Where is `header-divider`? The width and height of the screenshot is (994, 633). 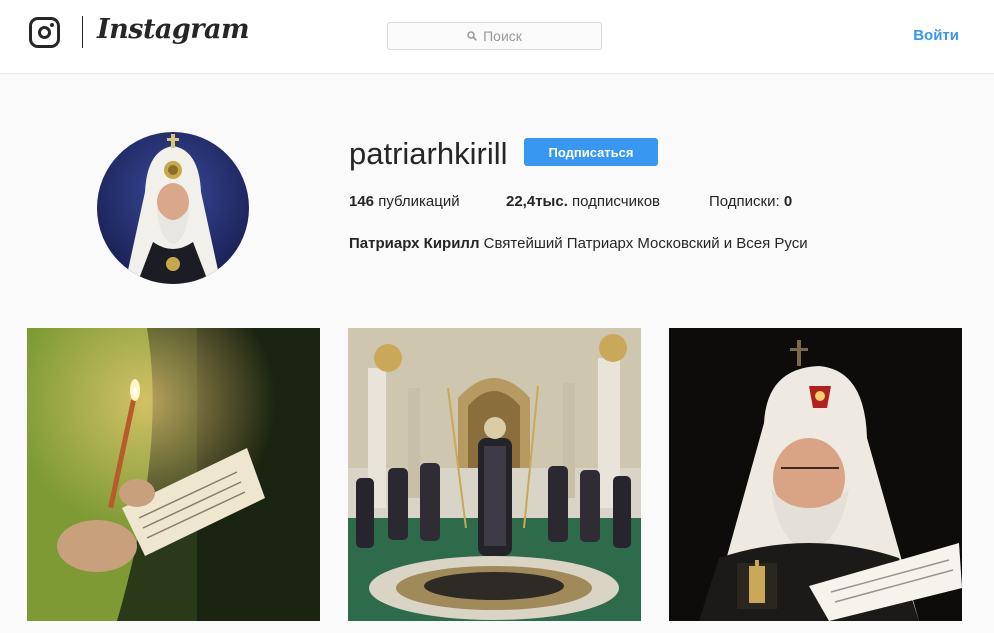
header-divider is located at coordinates (82, 32).